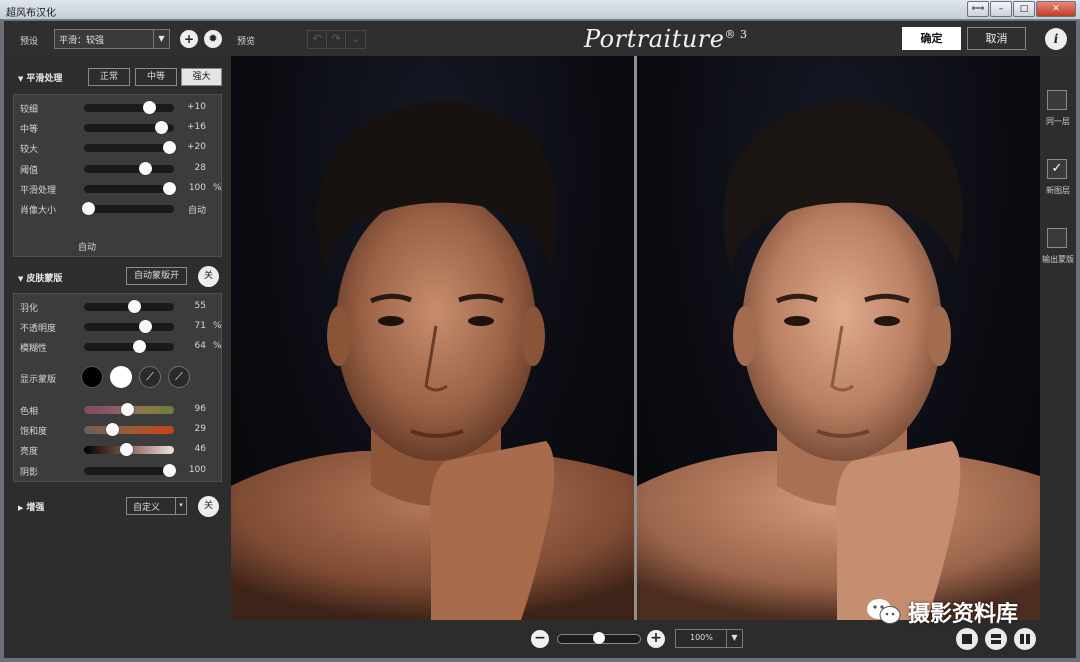 The image size is (1080, 662). Describe the element at coordinates (156, 276) in the screenshot. I see `auto-mask-button: 自动蒙版开` at that location.